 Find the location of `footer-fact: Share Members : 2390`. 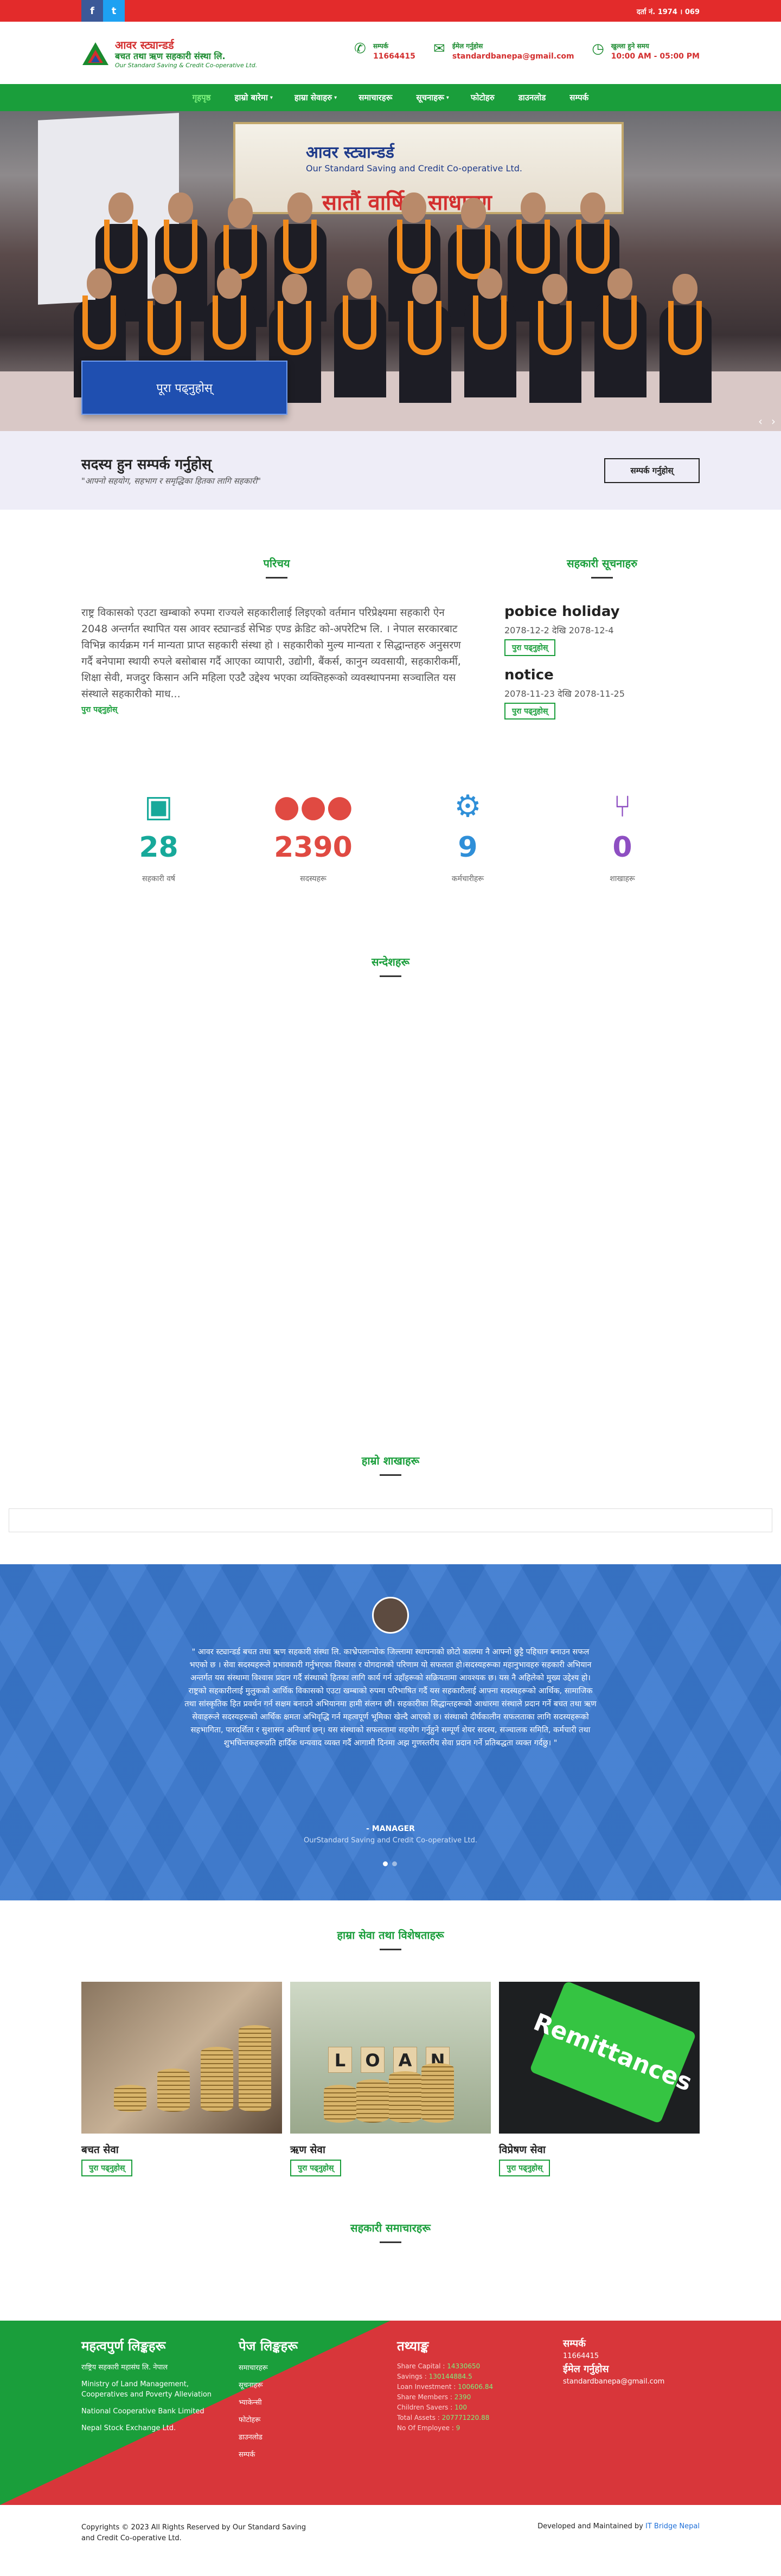

footer-fact: Share Members : 2390 is located at coordinates (434, 2397).